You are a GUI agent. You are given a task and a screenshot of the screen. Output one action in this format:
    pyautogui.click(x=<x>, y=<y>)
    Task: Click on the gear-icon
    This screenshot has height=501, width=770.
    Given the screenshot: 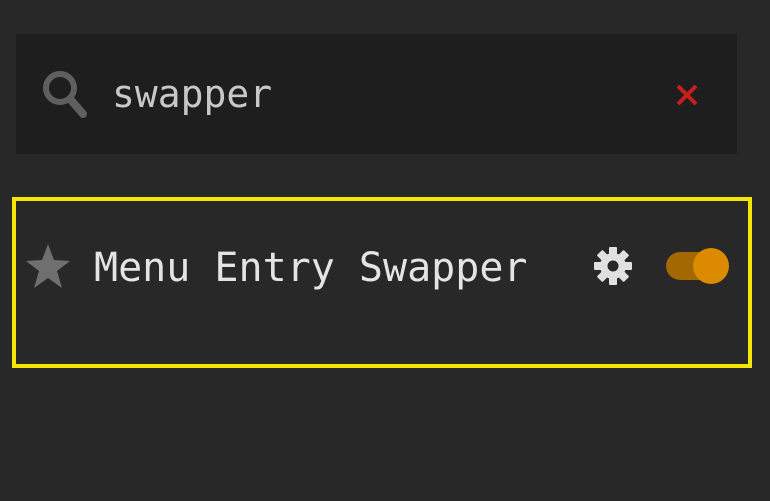 What is the action you would take?
    pyautogui.click(x=613, y=266)
    